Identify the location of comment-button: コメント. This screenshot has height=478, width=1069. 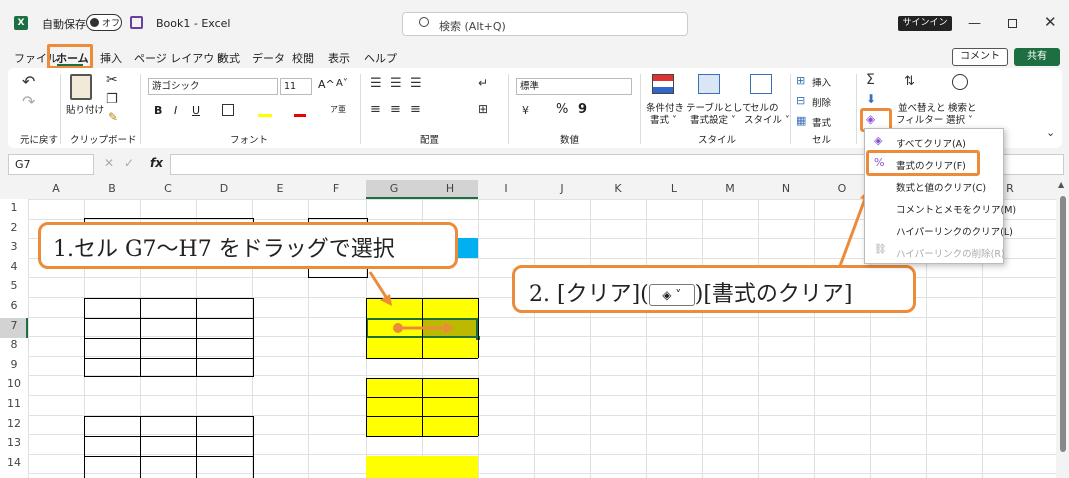
(980, 57).